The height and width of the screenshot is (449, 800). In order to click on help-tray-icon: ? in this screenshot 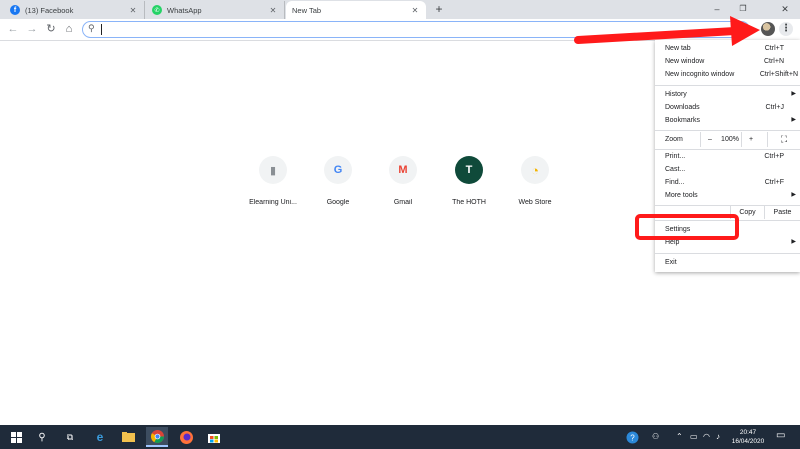, I will do `click(632, 437)`.